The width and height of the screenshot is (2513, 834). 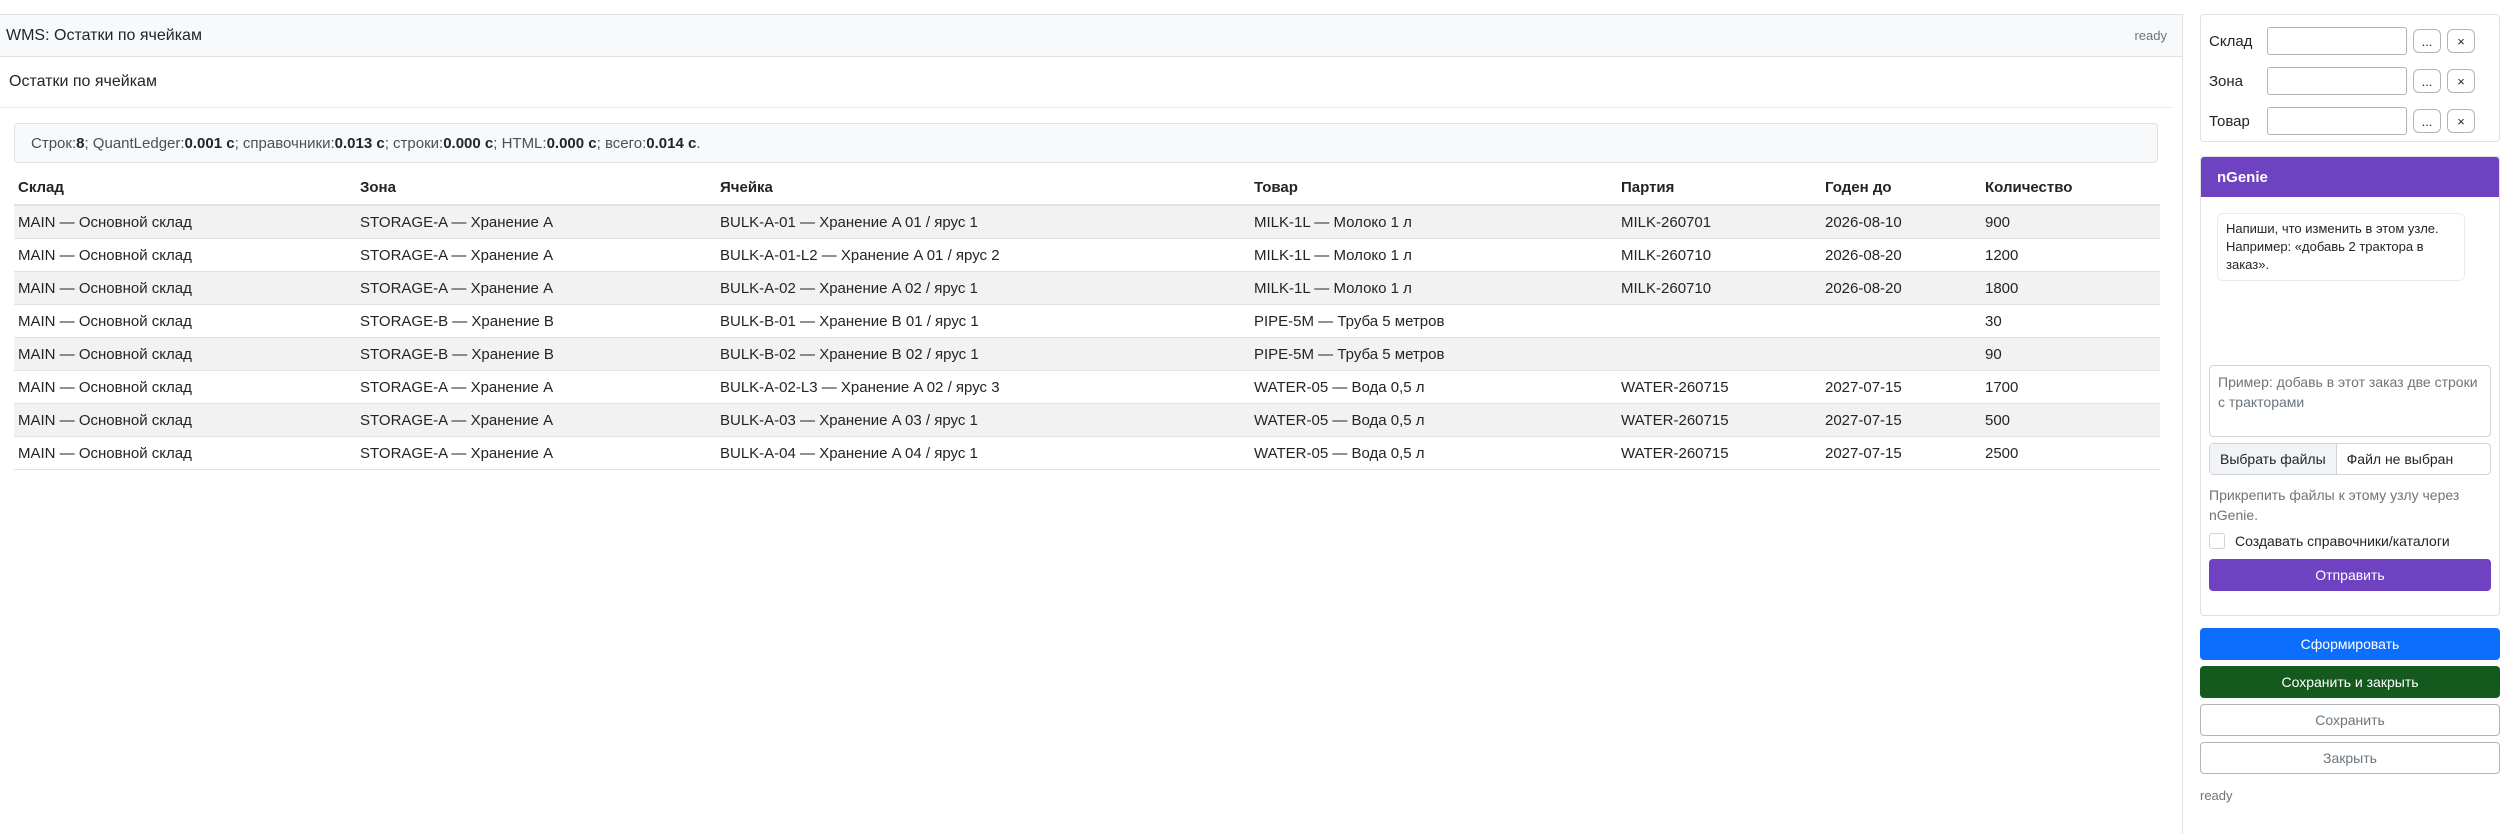 What do you see at coordinates (2342, 541) in the screenshot?
I see `checkbox-label: Создавать справочники/каталоги` at bounding box center [2342, 541].